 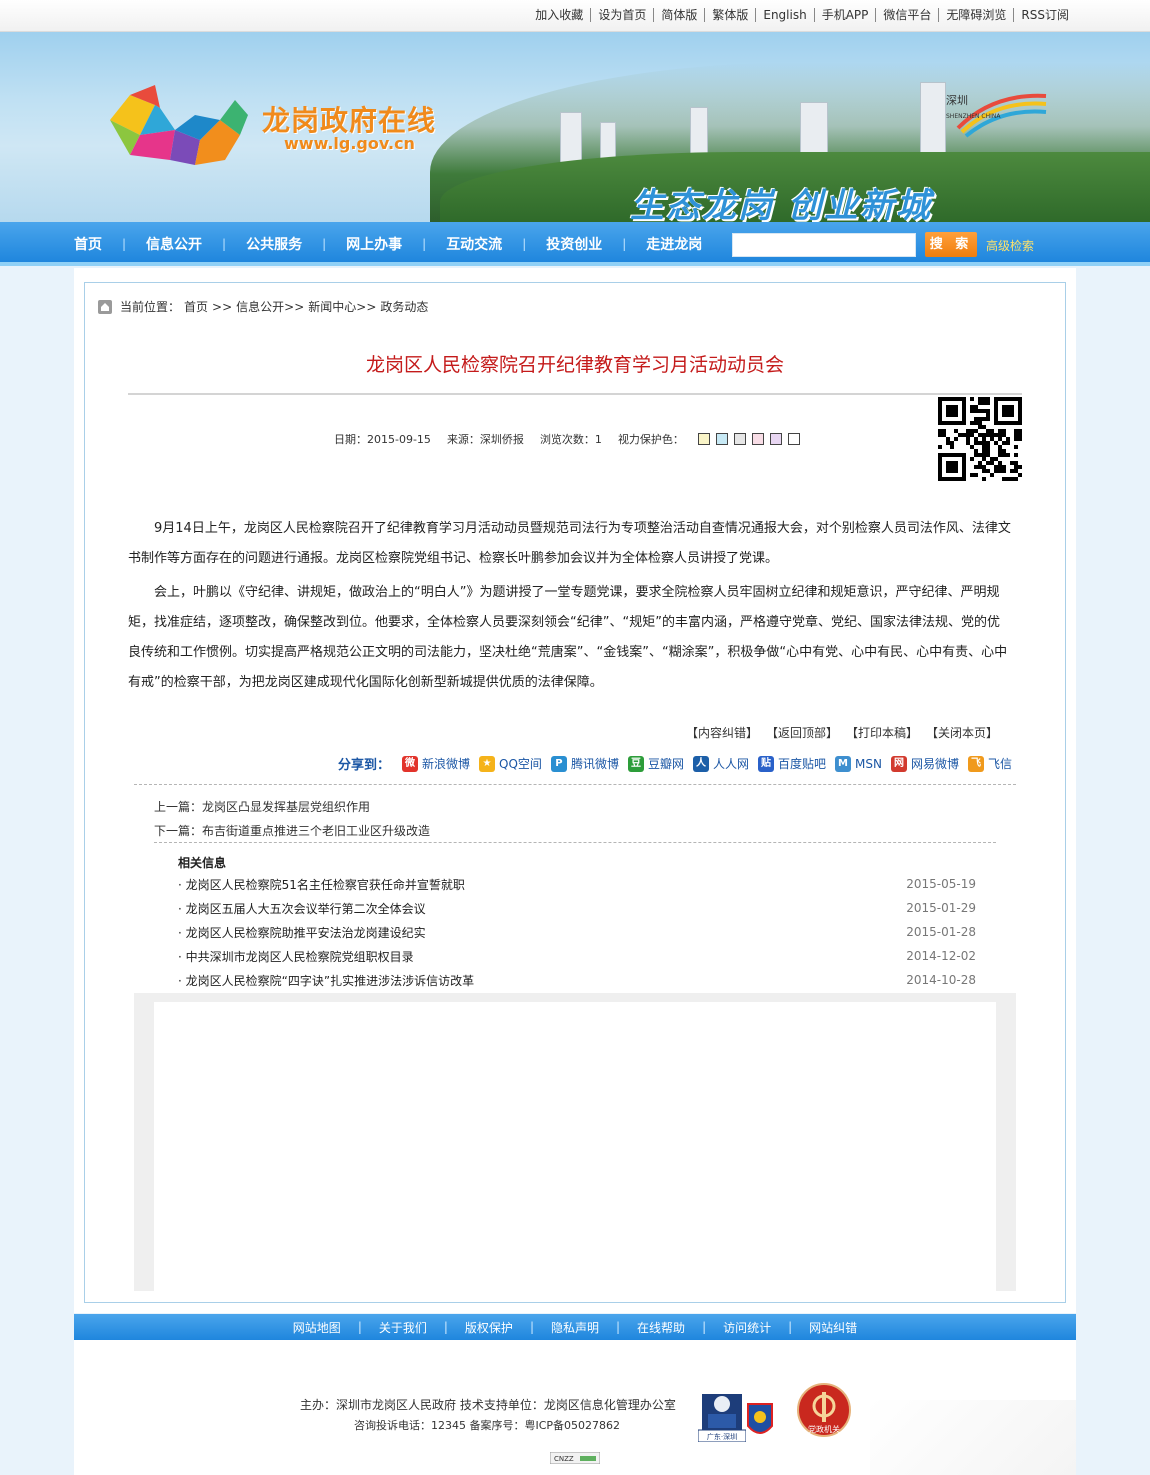 What do you see at coordinates (844, 15) in the screenshot?
I see `top-link-mobile-app: 手机APP` at bounding box center [844, 15].